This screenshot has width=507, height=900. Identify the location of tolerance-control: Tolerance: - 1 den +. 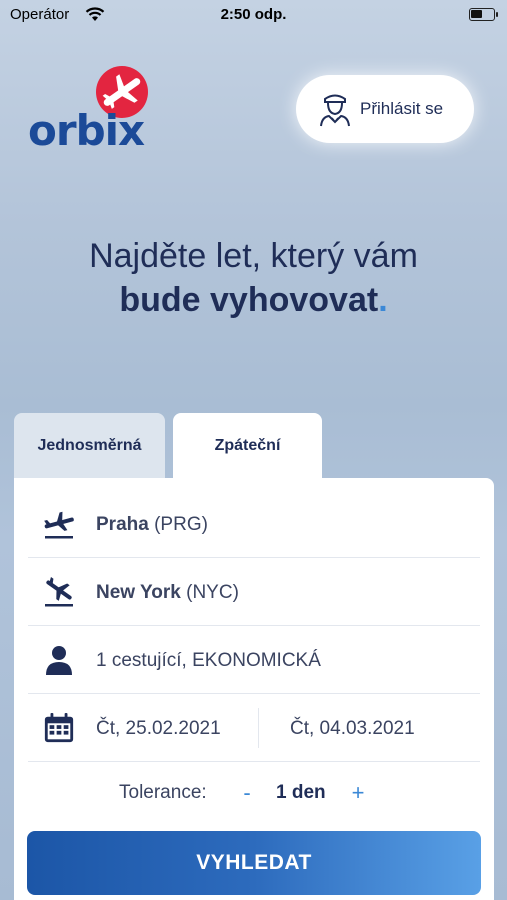
(253, 795).